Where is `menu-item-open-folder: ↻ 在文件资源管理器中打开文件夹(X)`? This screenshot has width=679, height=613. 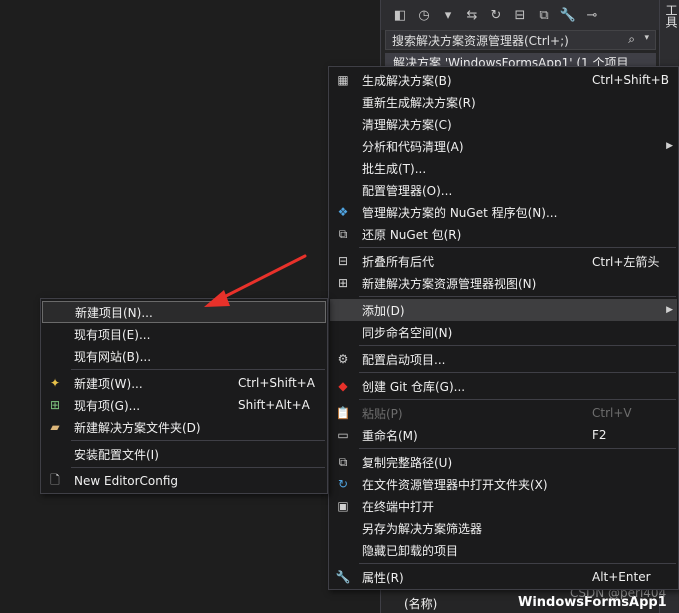 menu-item-open-folder: ↻ 在文件资源管理器中打开文件夹(X) is located at coordinates (503, 484).